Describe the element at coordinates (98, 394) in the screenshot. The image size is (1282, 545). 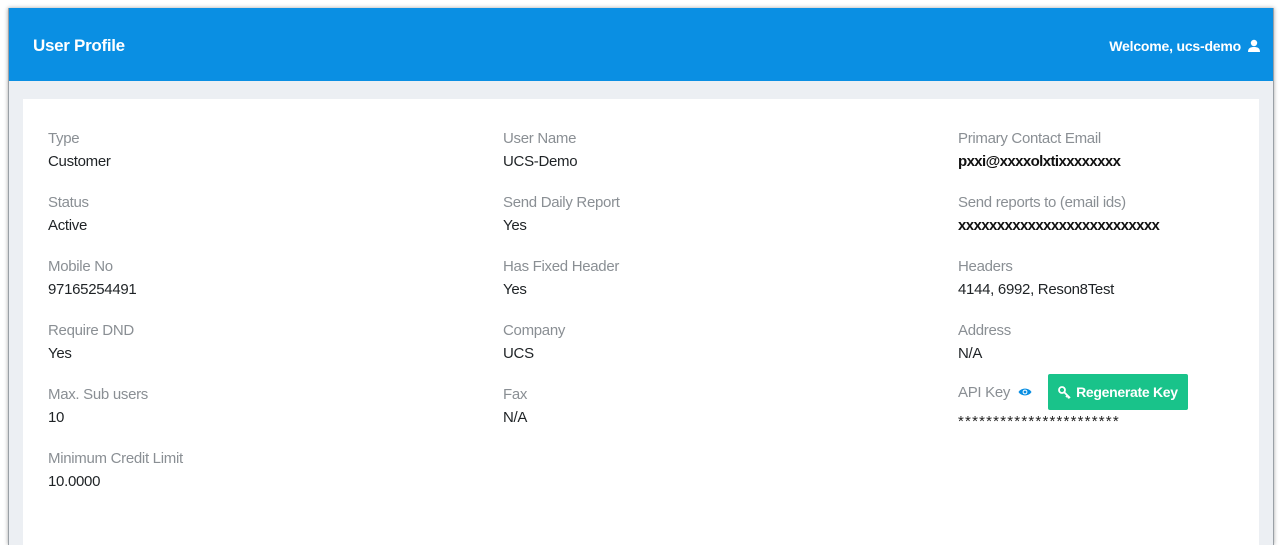
I see `field-label: Max. Sub users` at that location.